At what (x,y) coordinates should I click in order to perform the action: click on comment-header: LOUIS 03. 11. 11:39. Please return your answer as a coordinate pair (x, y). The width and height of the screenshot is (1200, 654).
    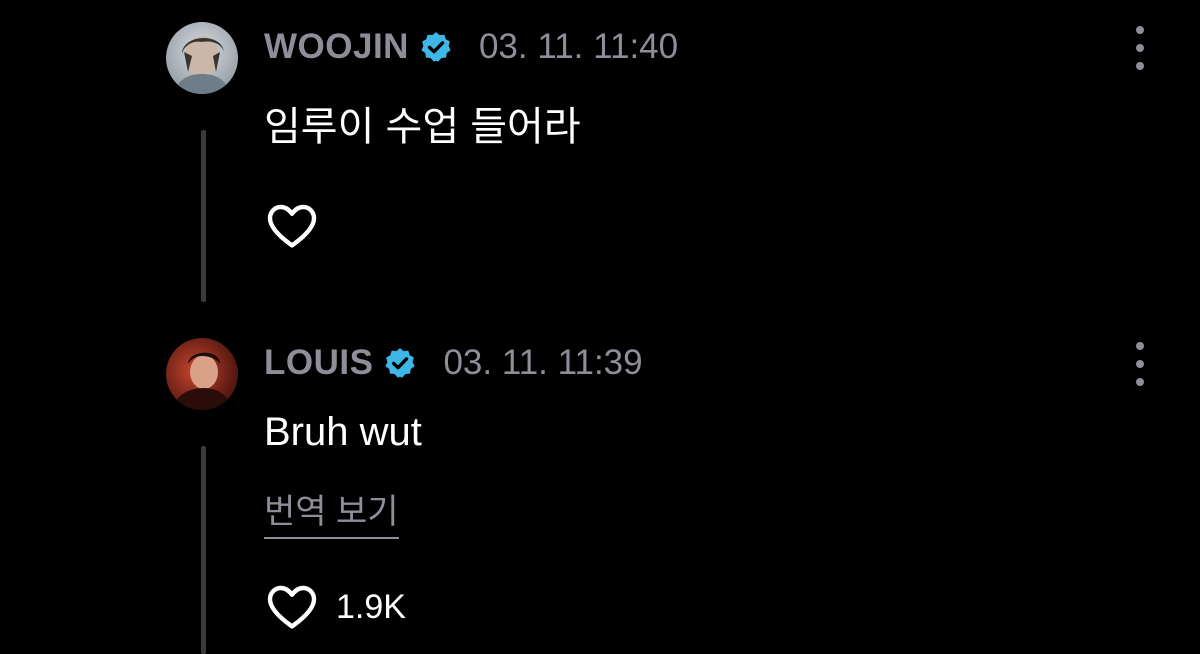
    Looking at the image, I should click on (453, 363).